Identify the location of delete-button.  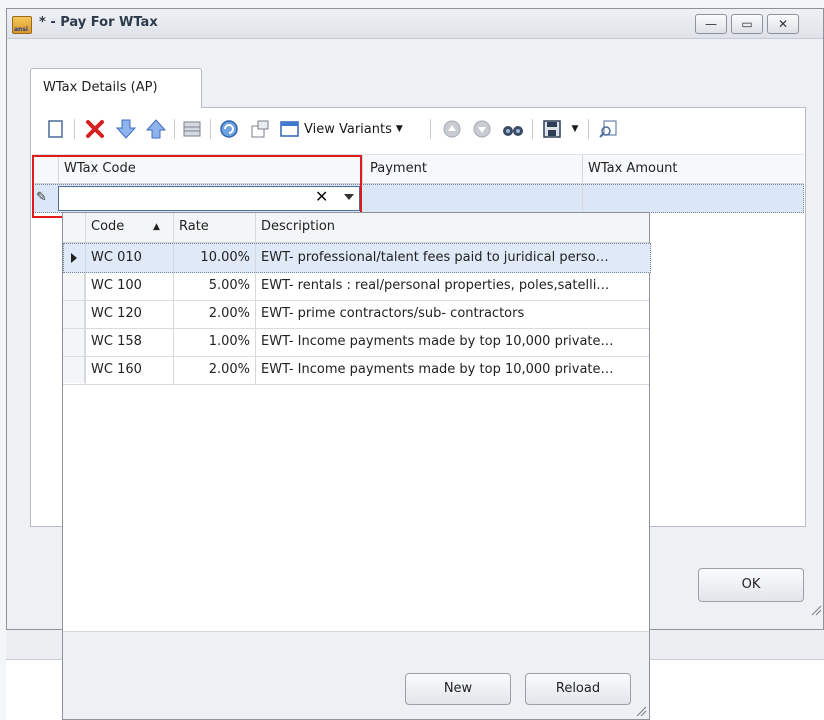
(95, 129).